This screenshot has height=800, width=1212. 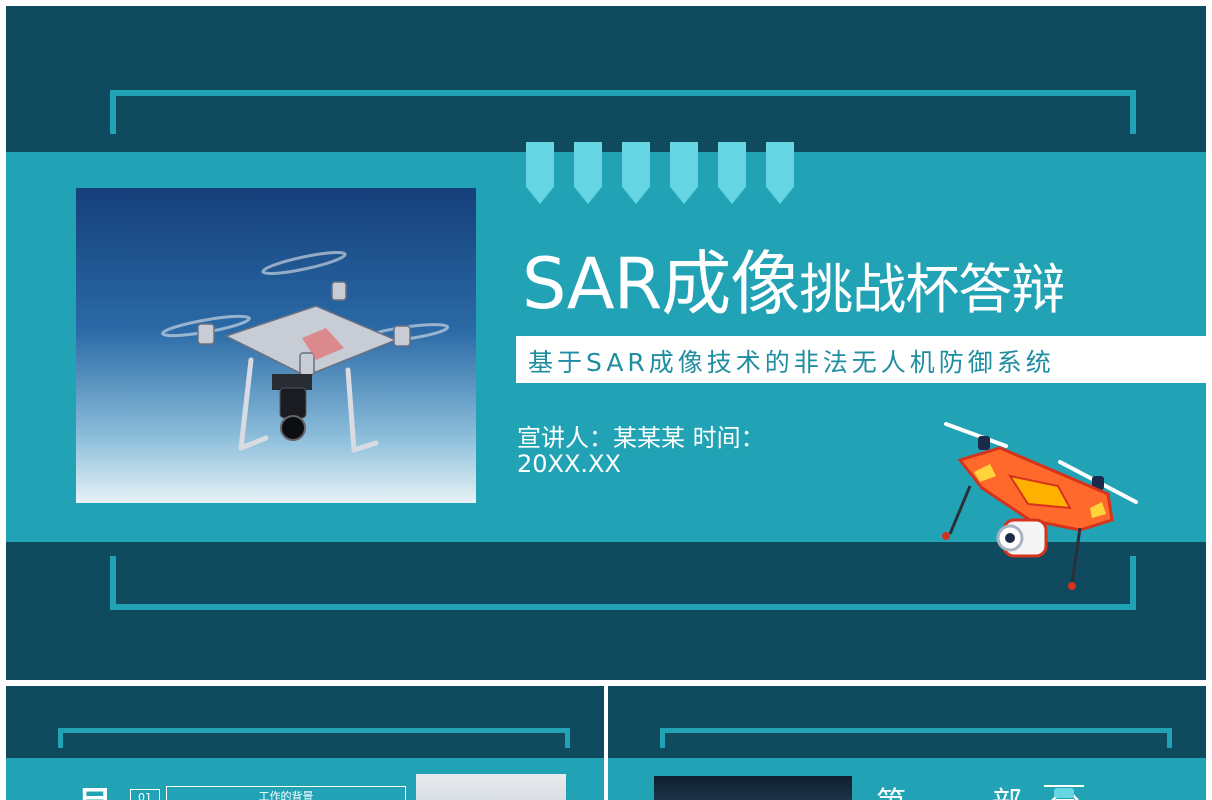 What do you see at coordinates (95, 788) in the screenshot?
I see `toc-heading: 目` at bounding box center [95, 788].